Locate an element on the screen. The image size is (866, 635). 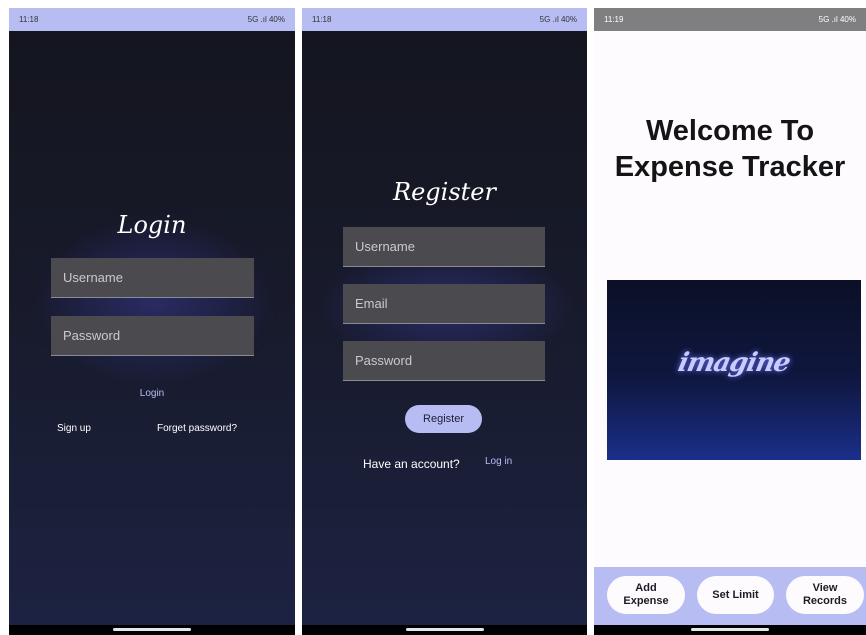
register-button: Register is located at coordinates (443, 419).